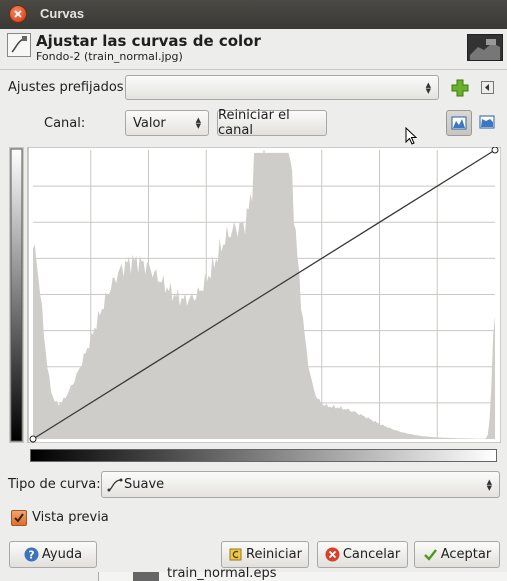  Describe the element at coordinates (65, 123) in the screenshot. I see `channel-label: Canal:` at that location.